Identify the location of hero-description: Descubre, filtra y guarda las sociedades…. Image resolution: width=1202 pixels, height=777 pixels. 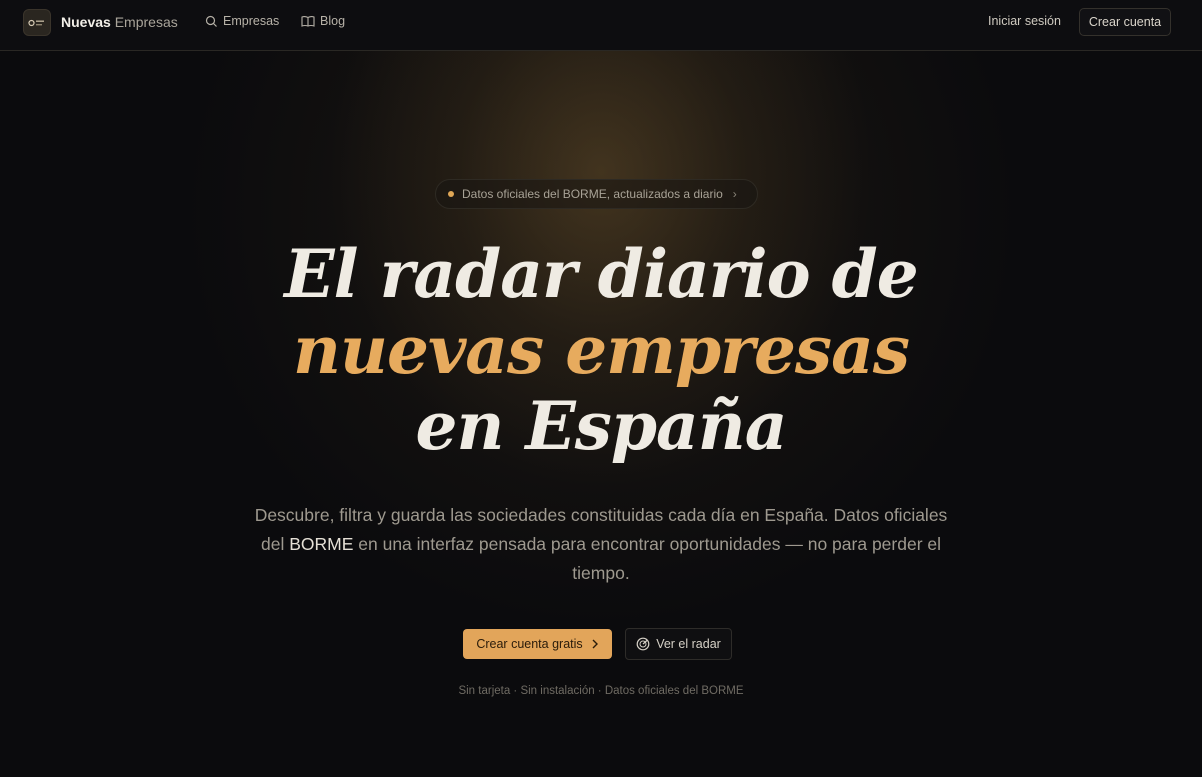
(601, 544).